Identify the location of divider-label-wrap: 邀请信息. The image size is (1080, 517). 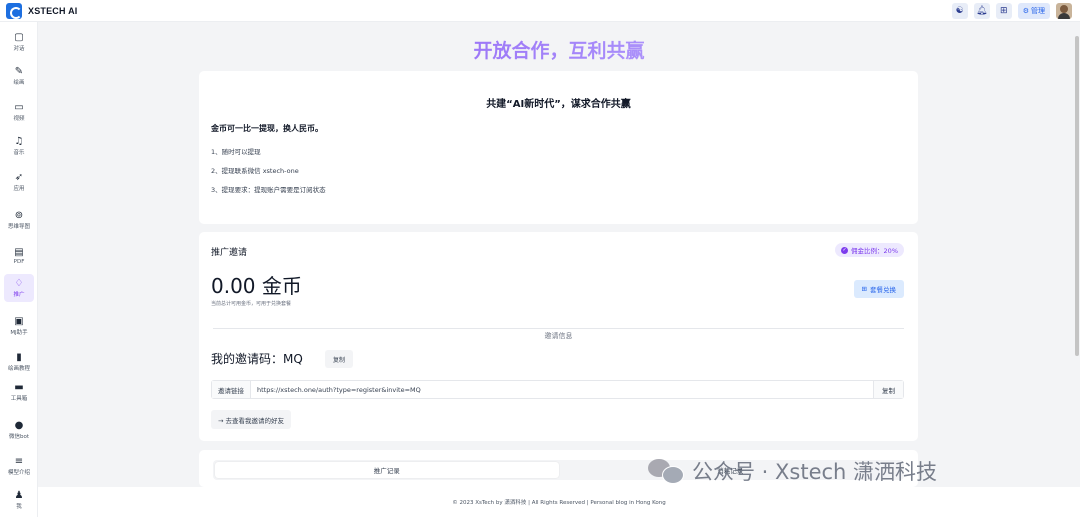
(558, 332).